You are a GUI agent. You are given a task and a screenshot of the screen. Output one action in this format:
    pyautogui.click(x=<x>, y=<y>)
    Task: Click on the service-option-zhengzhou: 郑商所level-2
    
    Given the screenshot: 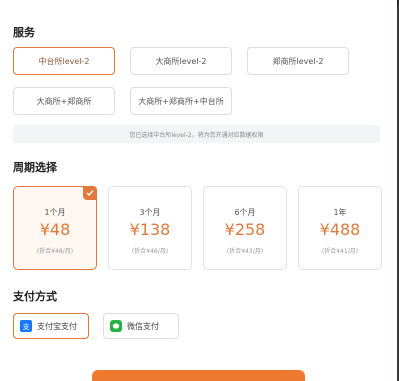 What is the action you would take?
    pyautogui.click(x=298, y=61)
    